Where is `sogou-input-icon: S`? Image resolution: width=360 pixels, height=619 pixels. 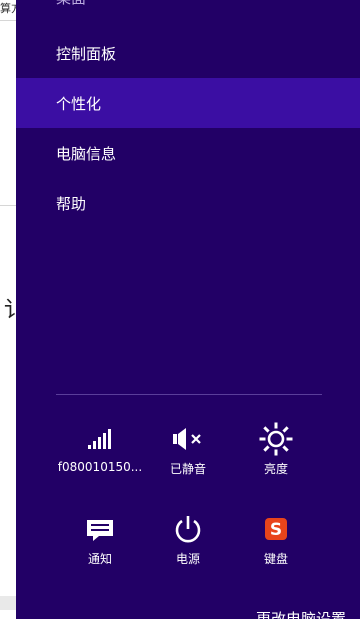 sogou-input-icon: S is located at coordinates (276, 529).